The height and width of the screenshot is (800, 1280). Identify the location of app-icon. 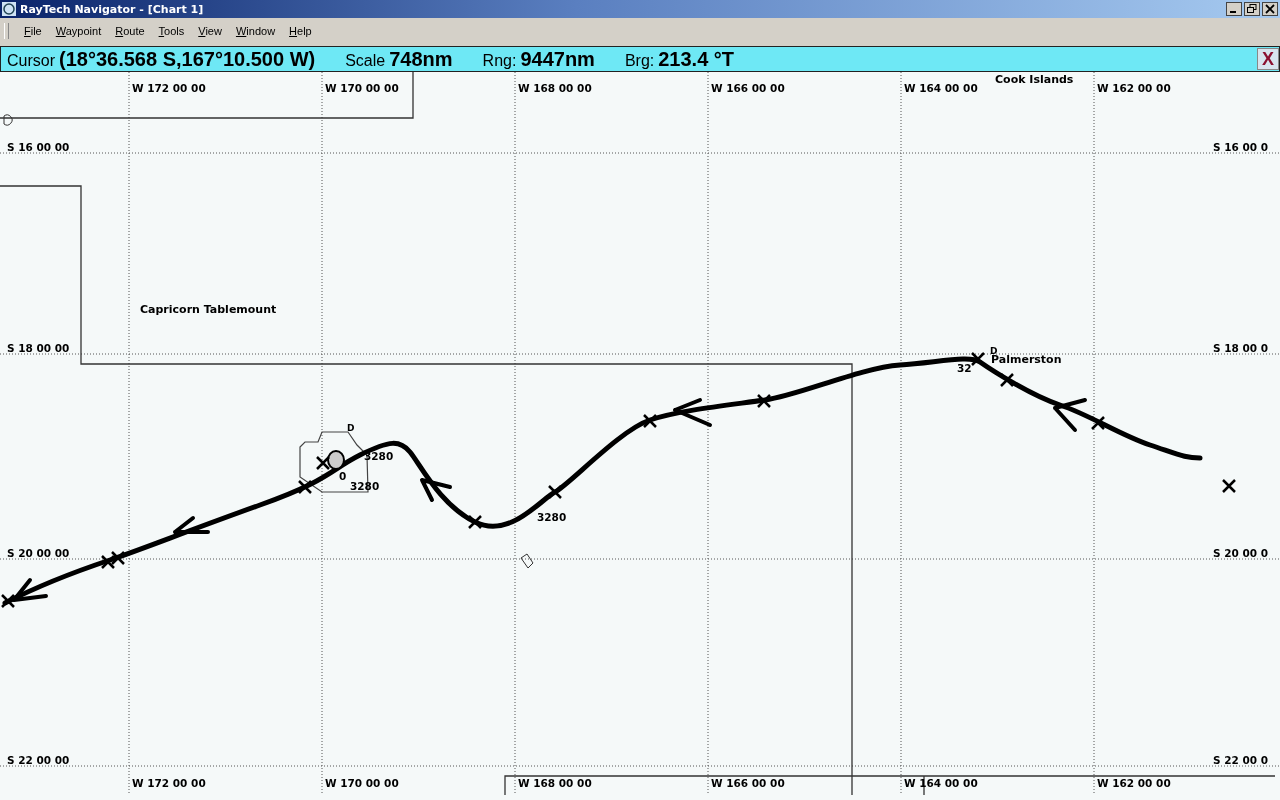
(9, 9).